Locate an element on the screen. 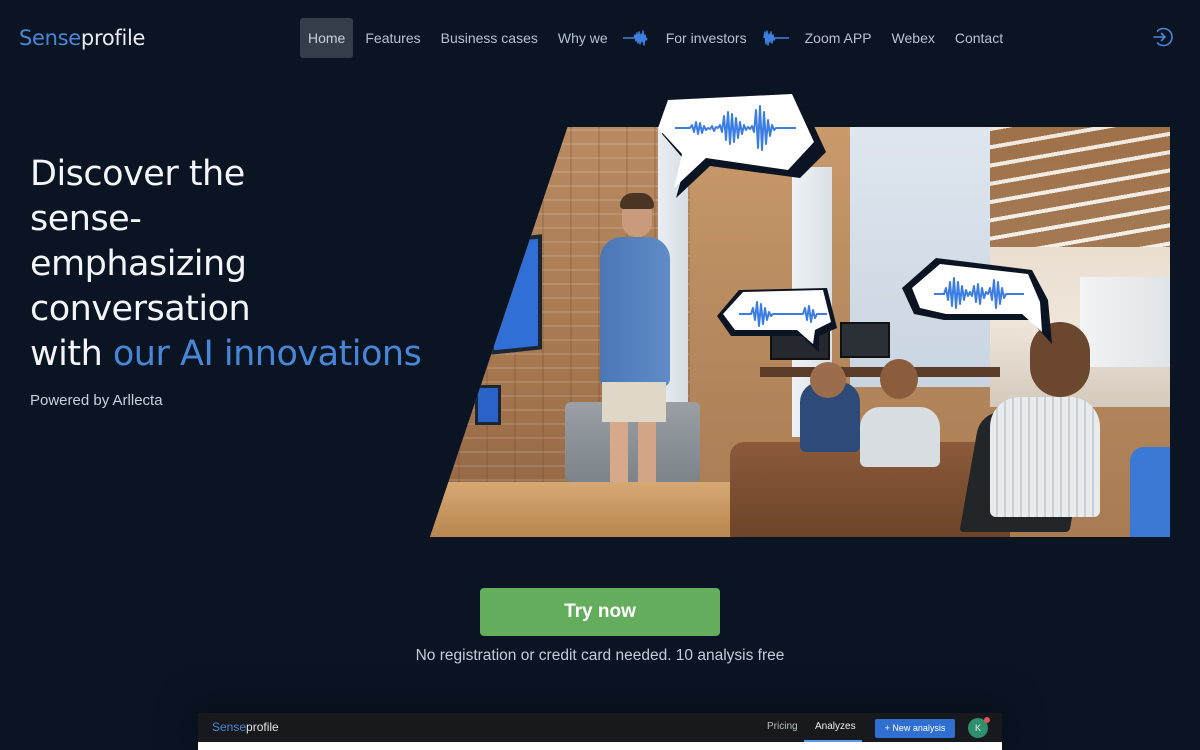 The width and height of the screenshot is (1200, 750). hero-accent-text: our AI innovations is located at coordinates (267, 354).